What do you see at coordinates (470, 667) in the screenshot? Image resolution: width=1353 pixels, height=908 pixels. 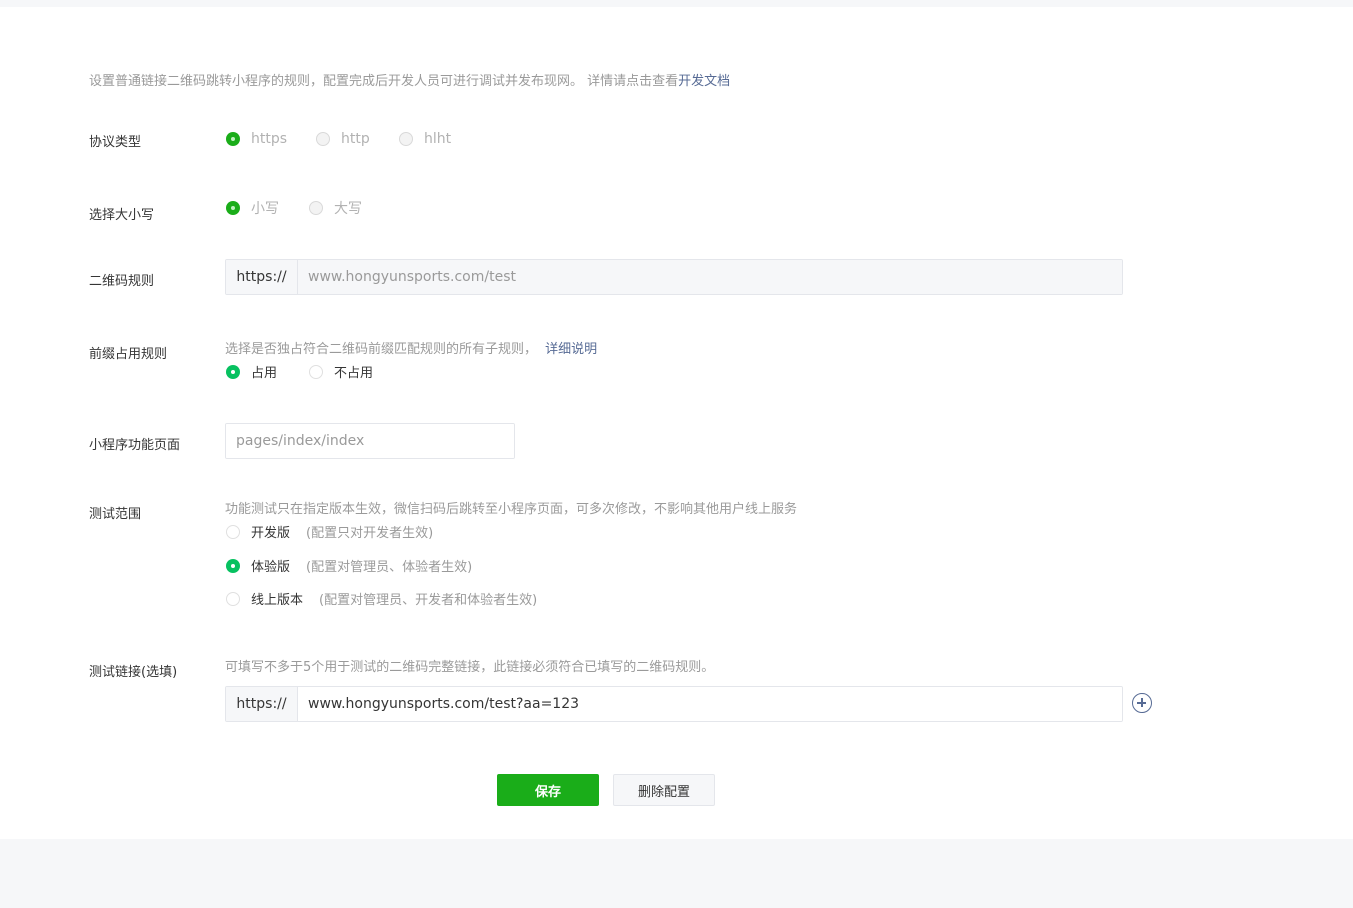 I see `test-link-desc: 可填写不多于5个用于测试的二维码完整链接，此链接必须符合已填写的二维码规则。` at bounding box center [470, 667].